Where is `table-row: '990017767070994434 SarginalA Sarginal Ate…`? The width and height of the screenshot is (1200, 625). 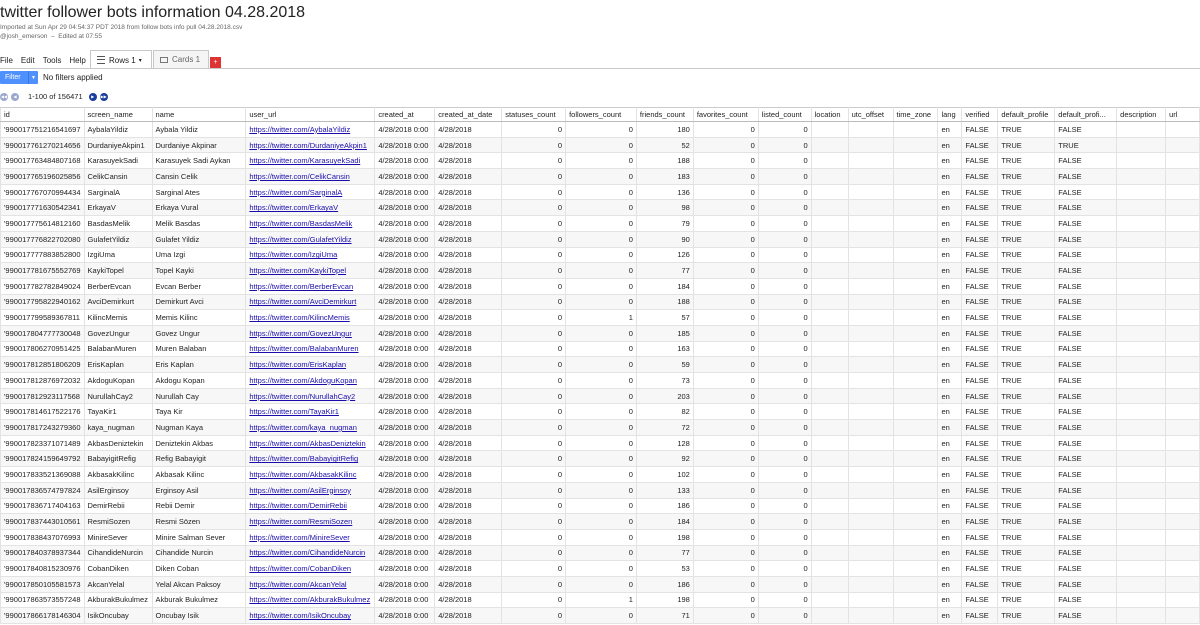 table-row: '990017767070994434 SarginalA Sarginal Ate… is located at coordinates (600, 192).